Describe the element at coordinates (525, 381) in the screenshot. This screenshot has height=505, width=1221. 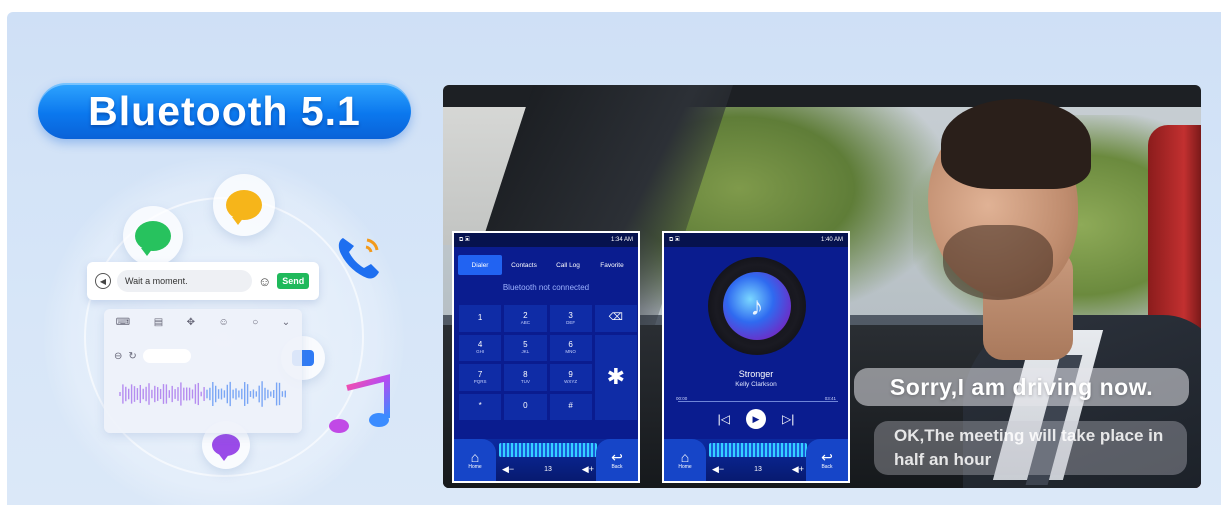
I see `key-letters: TUV` at that location.